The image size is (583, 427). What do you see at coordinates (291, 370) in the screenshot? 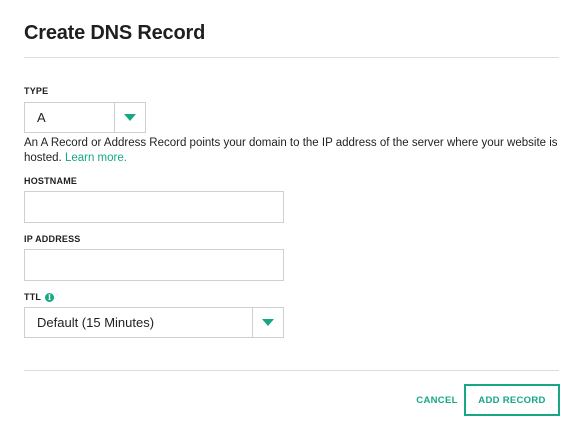
I see `footer-divider` at bounding box center [291, 370].